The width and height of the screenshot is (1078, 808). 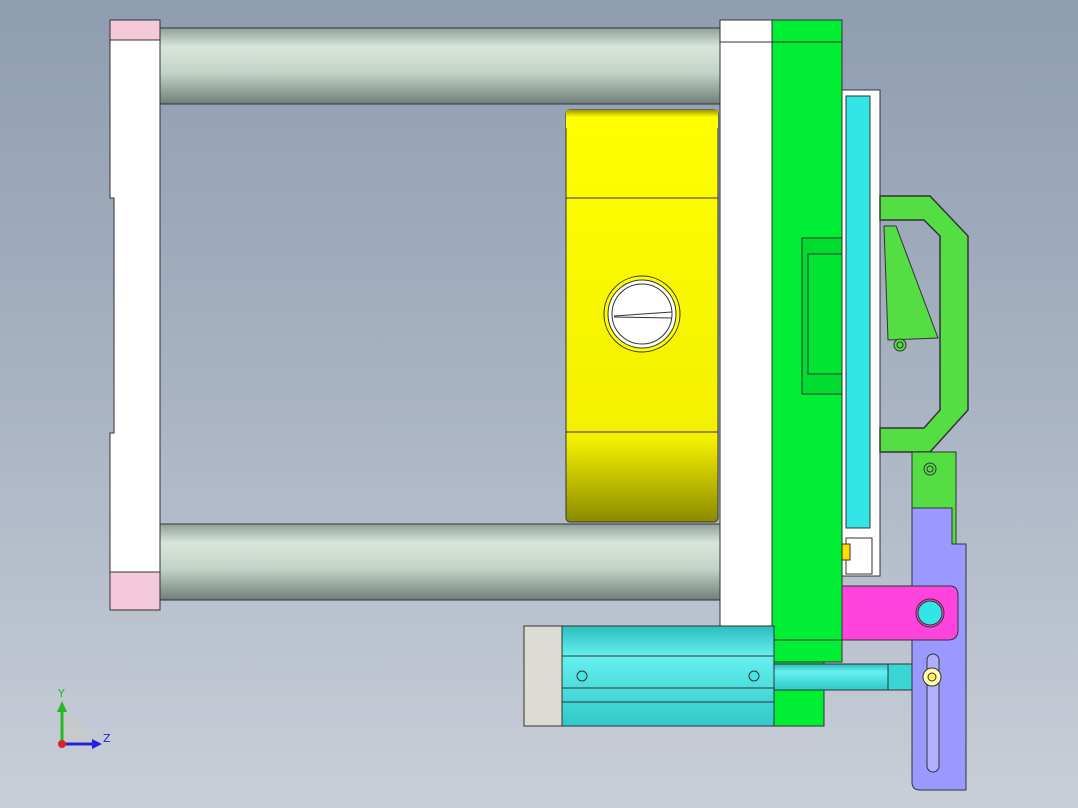 I want to click on handle-wedge, so click(x=911, y=283).